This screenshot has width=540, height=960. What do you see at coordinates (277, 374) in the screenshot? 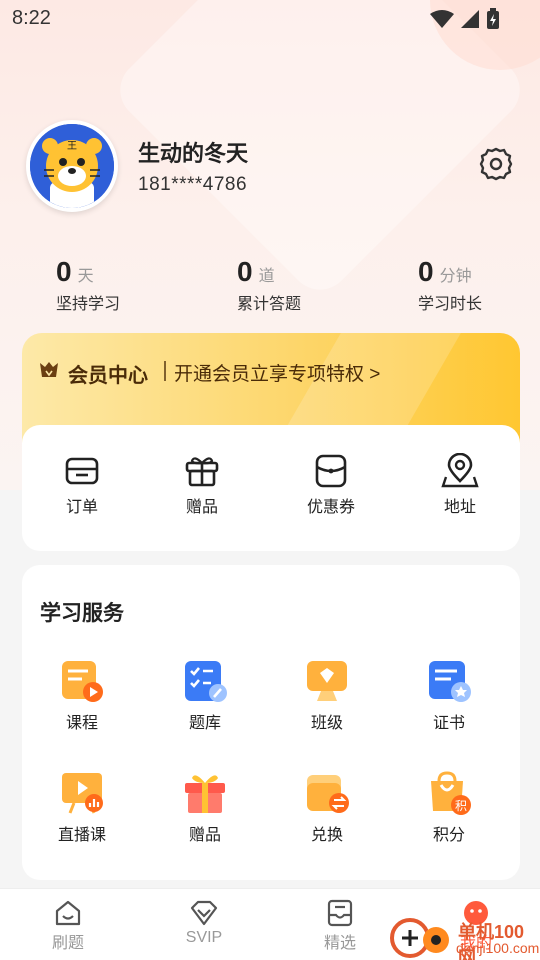
I see `member-description: 开通会员立享专项特权 >` at bounding box center [277, 374].